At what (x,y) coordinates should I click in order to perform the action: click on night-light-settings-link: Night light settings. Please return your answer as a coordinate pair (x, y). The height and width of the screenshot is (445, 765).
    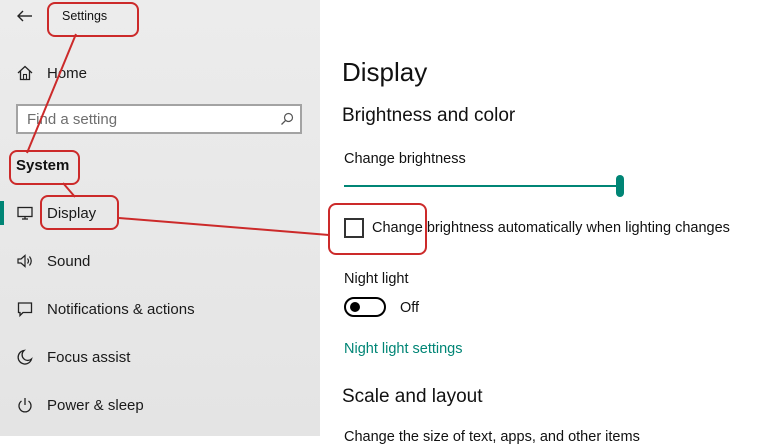
    Looking at the image, I should click on (403, 349).